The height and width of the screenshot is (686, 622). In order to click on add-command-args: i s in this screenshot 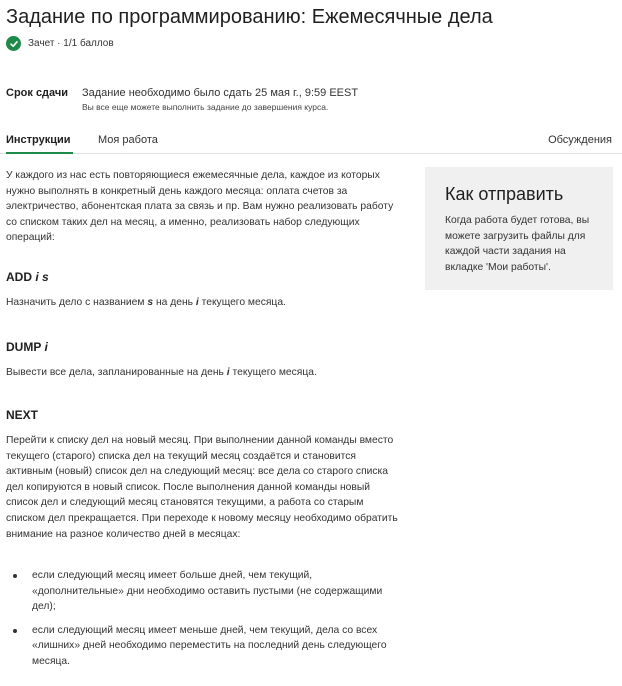, I will do `click(42, 277)`.